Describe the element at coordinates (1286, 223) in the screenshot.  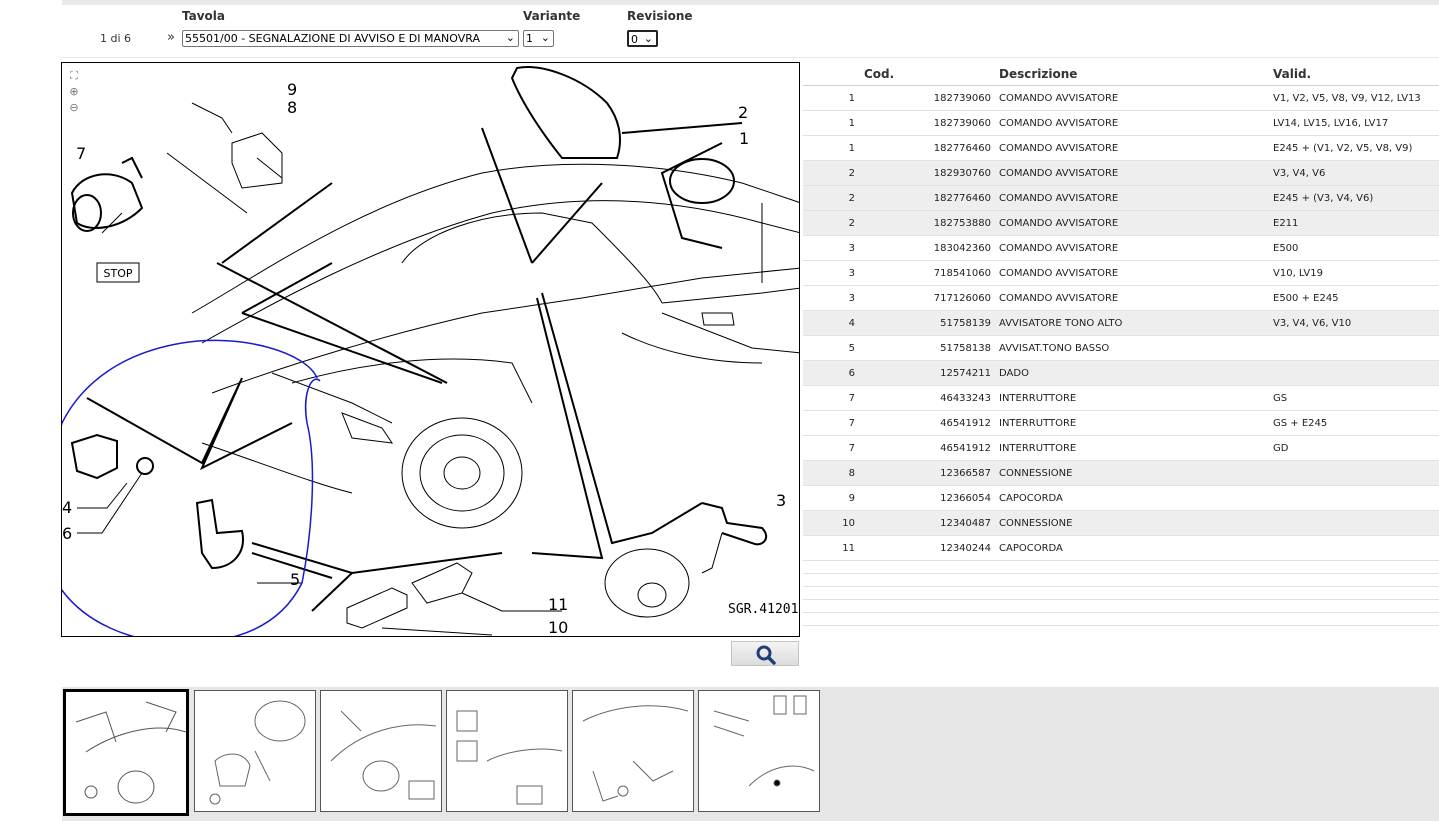
I see `part-validity: E211` at that location.